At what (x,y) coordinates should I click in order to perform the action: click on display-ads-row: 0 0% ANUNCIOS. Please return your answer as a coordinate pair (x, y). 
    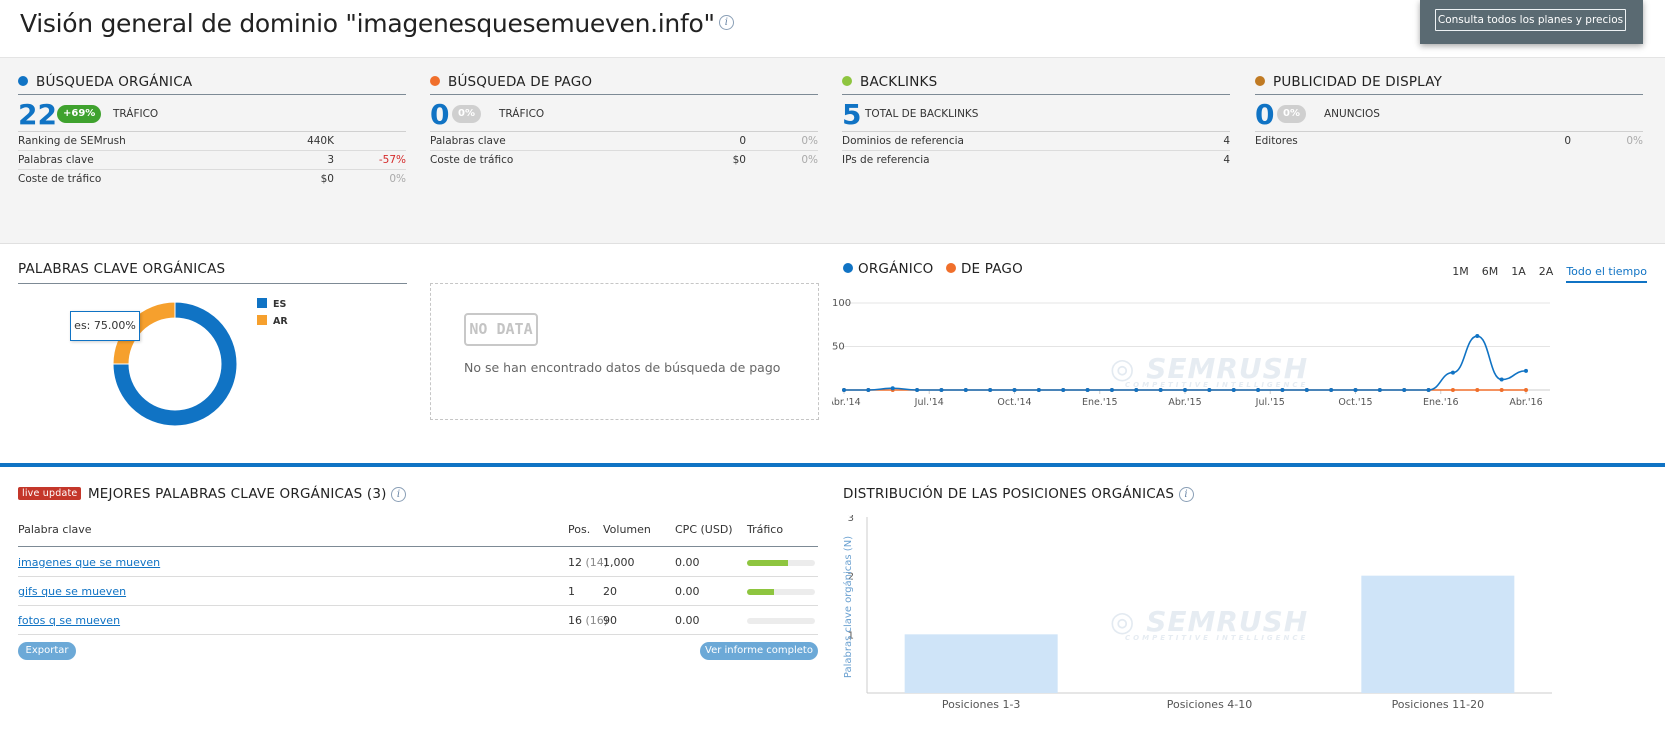
    Looking at the image, I should click on (1449, 113).